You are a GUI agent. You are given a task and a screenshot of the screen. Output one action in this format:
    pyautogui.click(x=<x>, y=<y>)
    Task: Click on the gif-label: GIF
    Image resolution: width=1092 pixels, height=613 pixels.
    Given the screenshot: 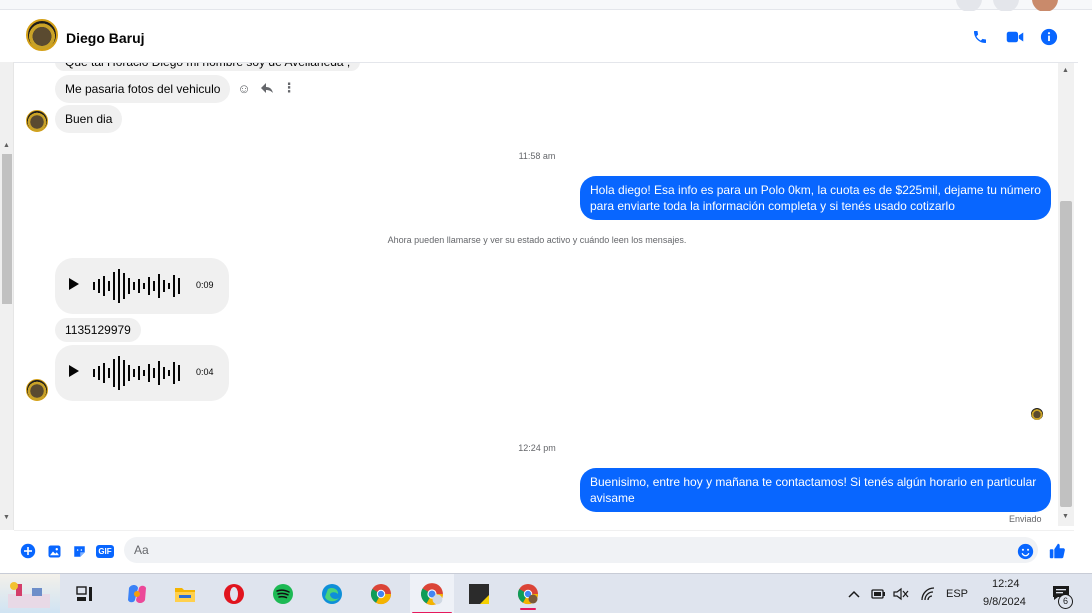 What is the action you would take?
    pyautogui.click(x=105, y=551)
    